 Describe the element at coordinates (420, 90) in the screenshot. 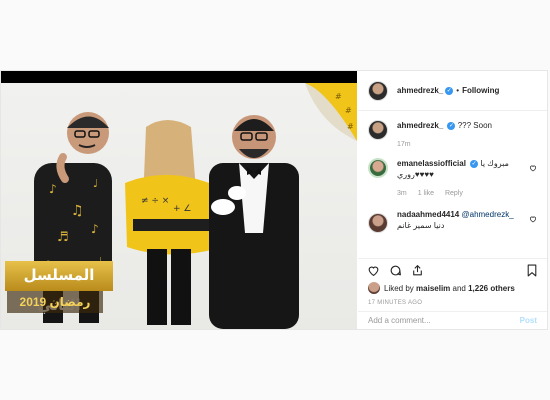

I see `author-username: ahmedrezk_` at that location.